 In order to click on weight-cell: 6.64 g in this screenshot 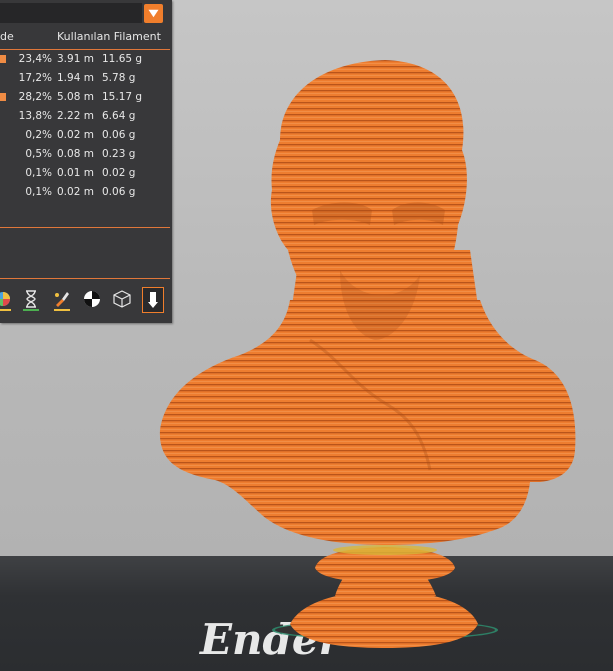, I will do `click(119, 116)`.